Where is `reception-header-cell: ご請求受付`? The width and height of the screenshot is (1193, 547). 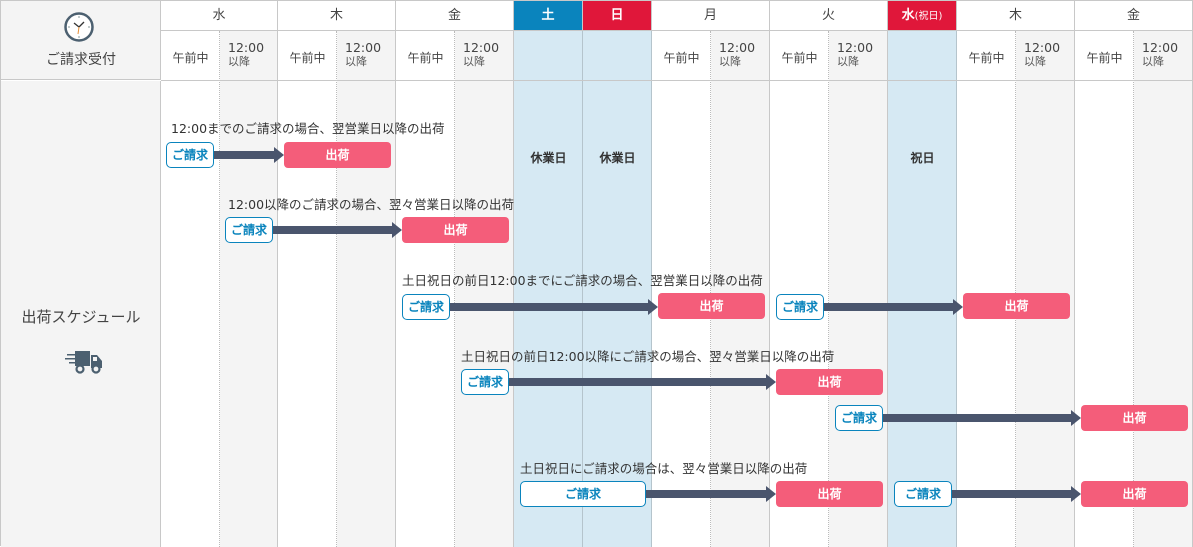
reception-header-cell: ご請求受付 is located at coordinates (81, 40).